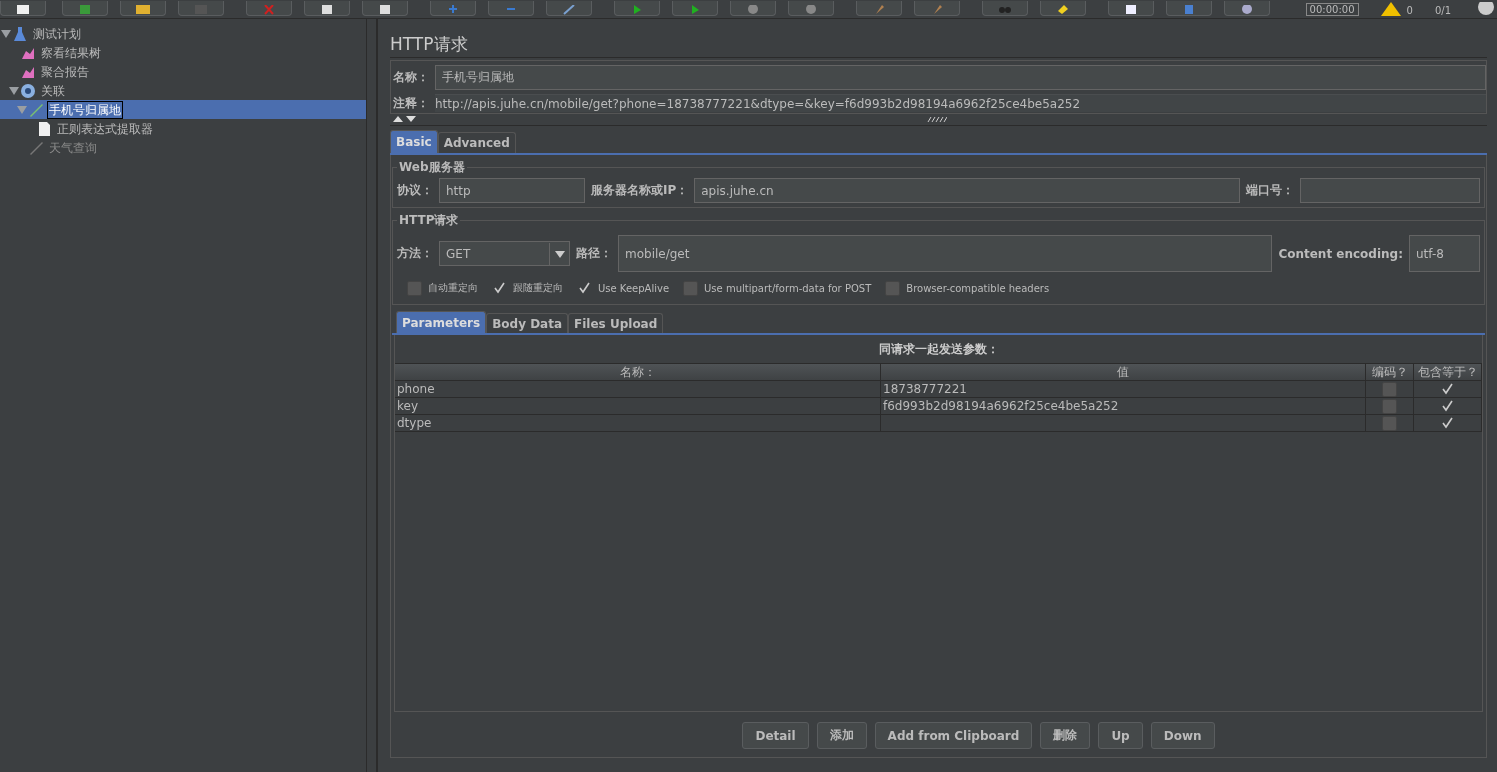 This screenshot has height=772, width=1497. What do you see at coordinates (527, 323) in the screenshot?
I see `tab: Body Data` at bounding box center [527, 323].